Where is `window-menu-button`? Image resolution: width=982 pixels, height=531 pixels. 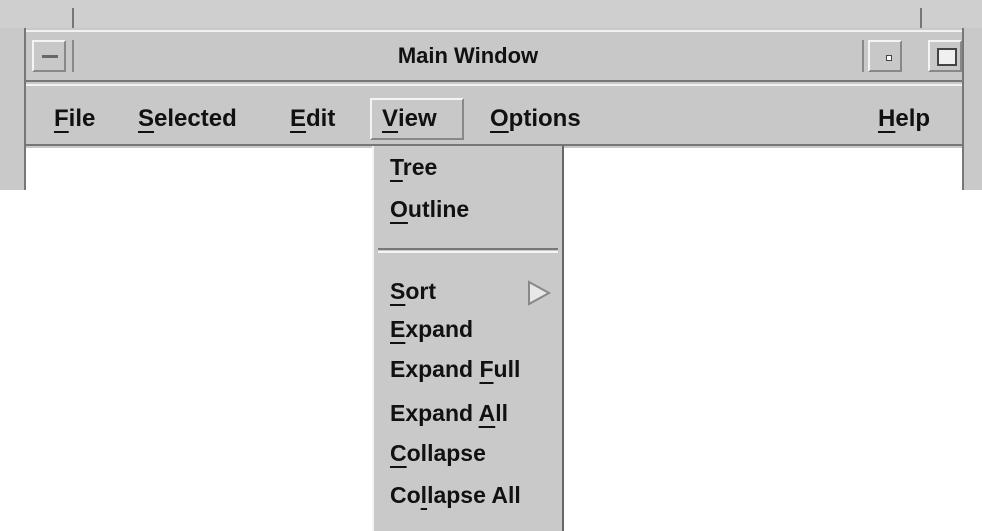
window-menu-button is located at coordinates (49, 56).